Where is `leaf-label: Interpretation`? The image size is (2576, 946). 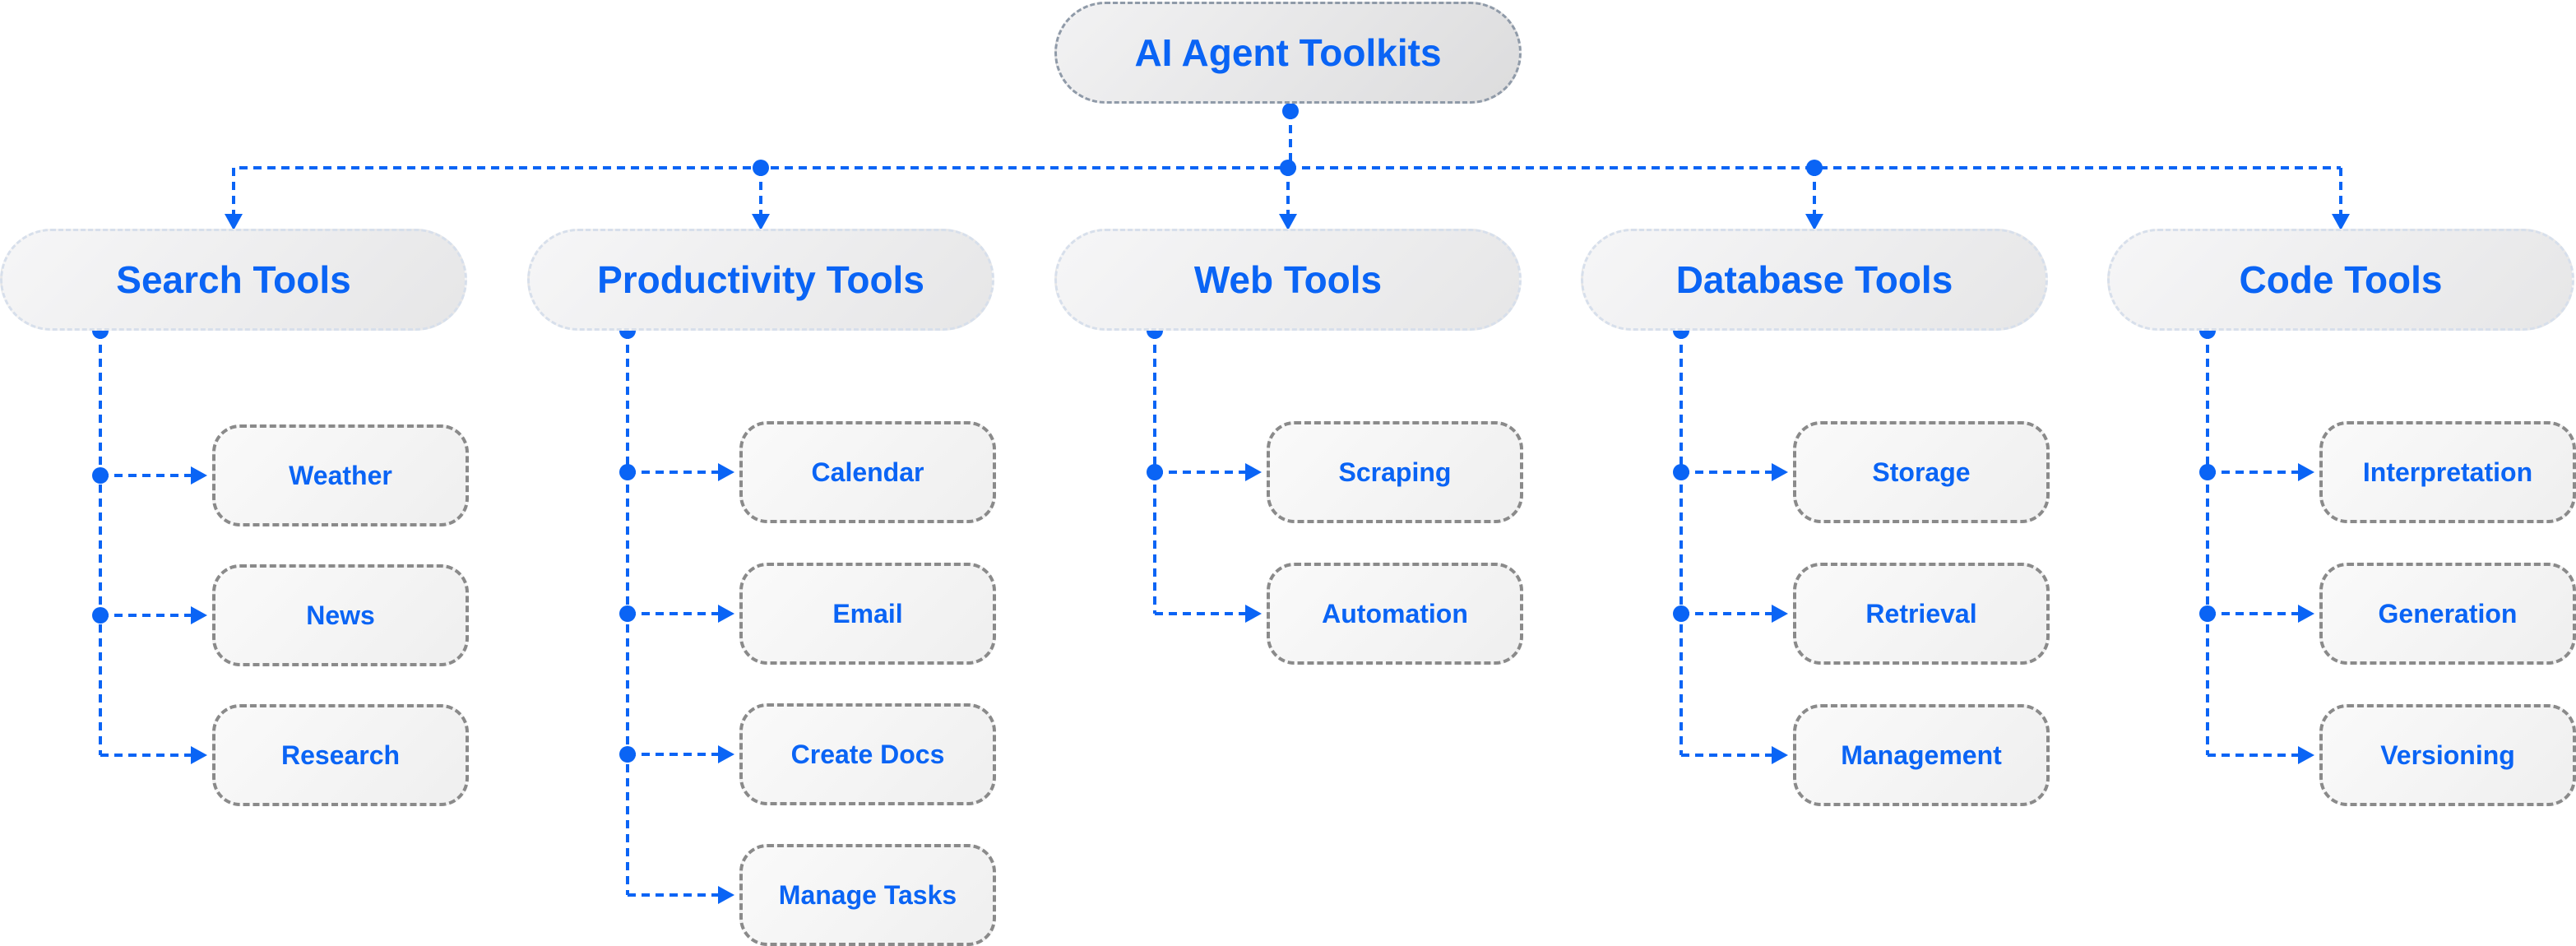
leaf-label: Interpretation is located at coordinates (2447, 472).